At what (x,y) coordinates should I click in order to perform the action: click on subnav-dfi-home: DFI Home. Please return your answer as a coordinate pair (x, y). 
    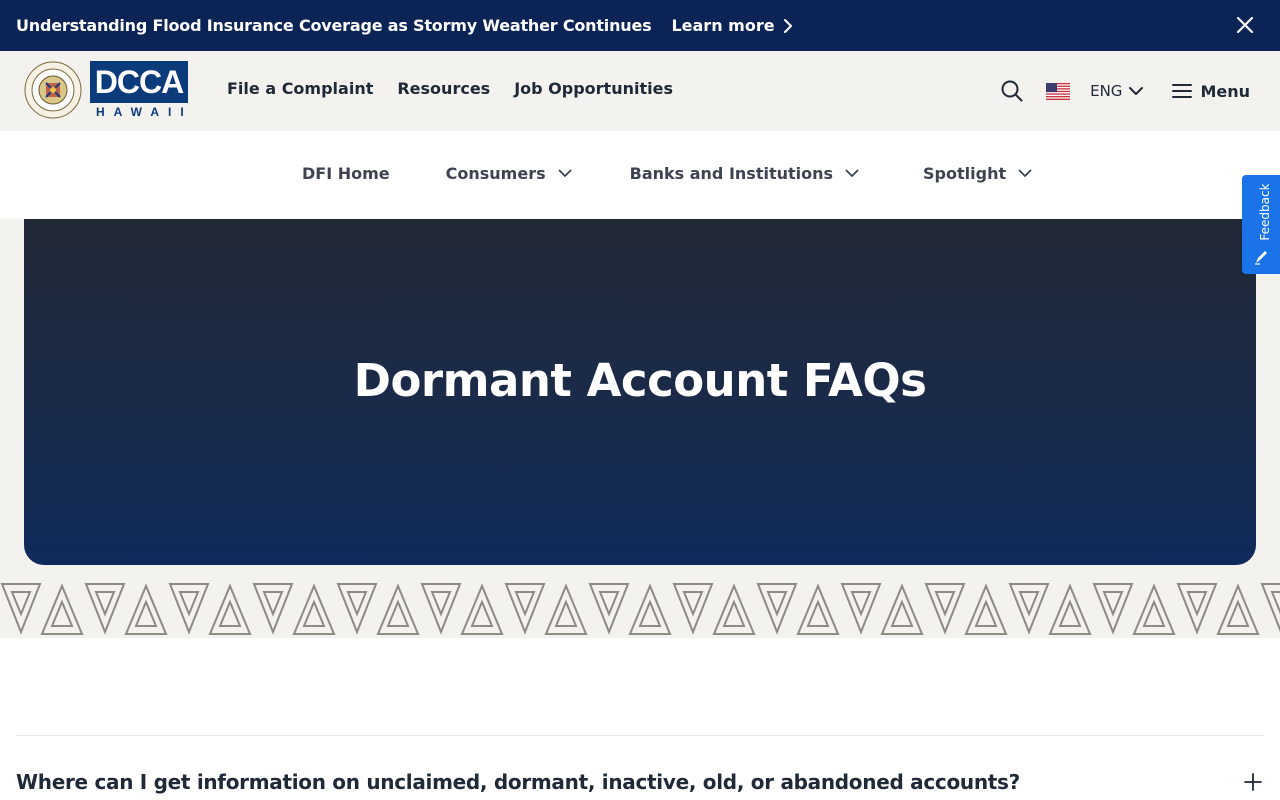
    Looking at the image, I should click on (346, 173).